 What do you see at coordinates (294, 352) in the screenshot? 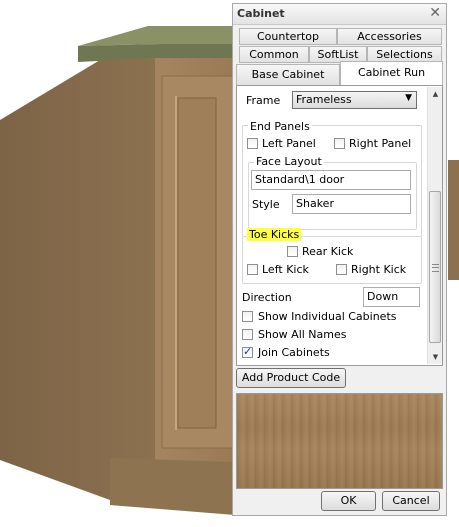
I see `join-cabinets-label: Join Cabinets` at bounding box center [294, 352].